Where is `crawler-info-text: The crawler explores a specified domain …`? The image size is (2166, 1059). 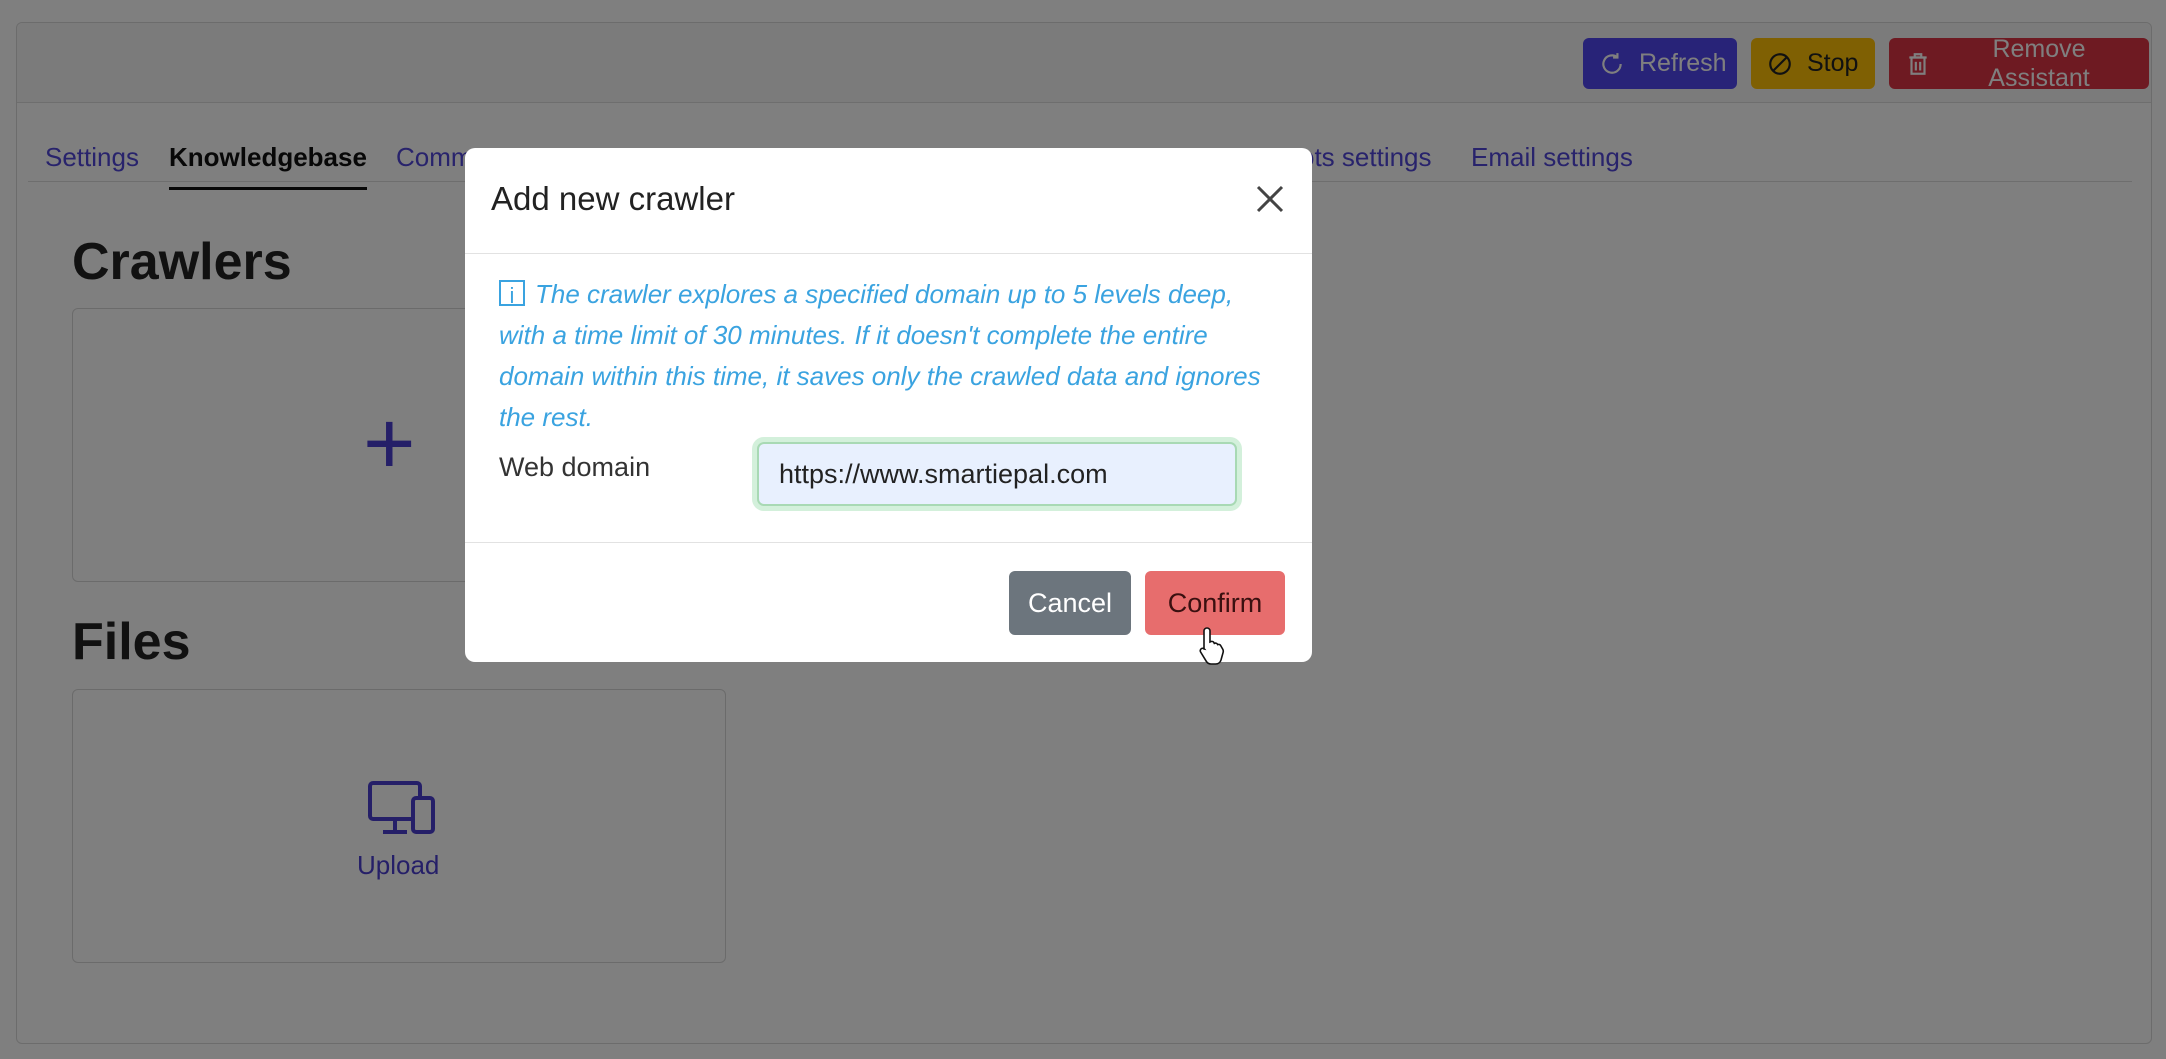
crawler-info-text: The crawler explores a specified domain … is located at coordinates (880, 355).